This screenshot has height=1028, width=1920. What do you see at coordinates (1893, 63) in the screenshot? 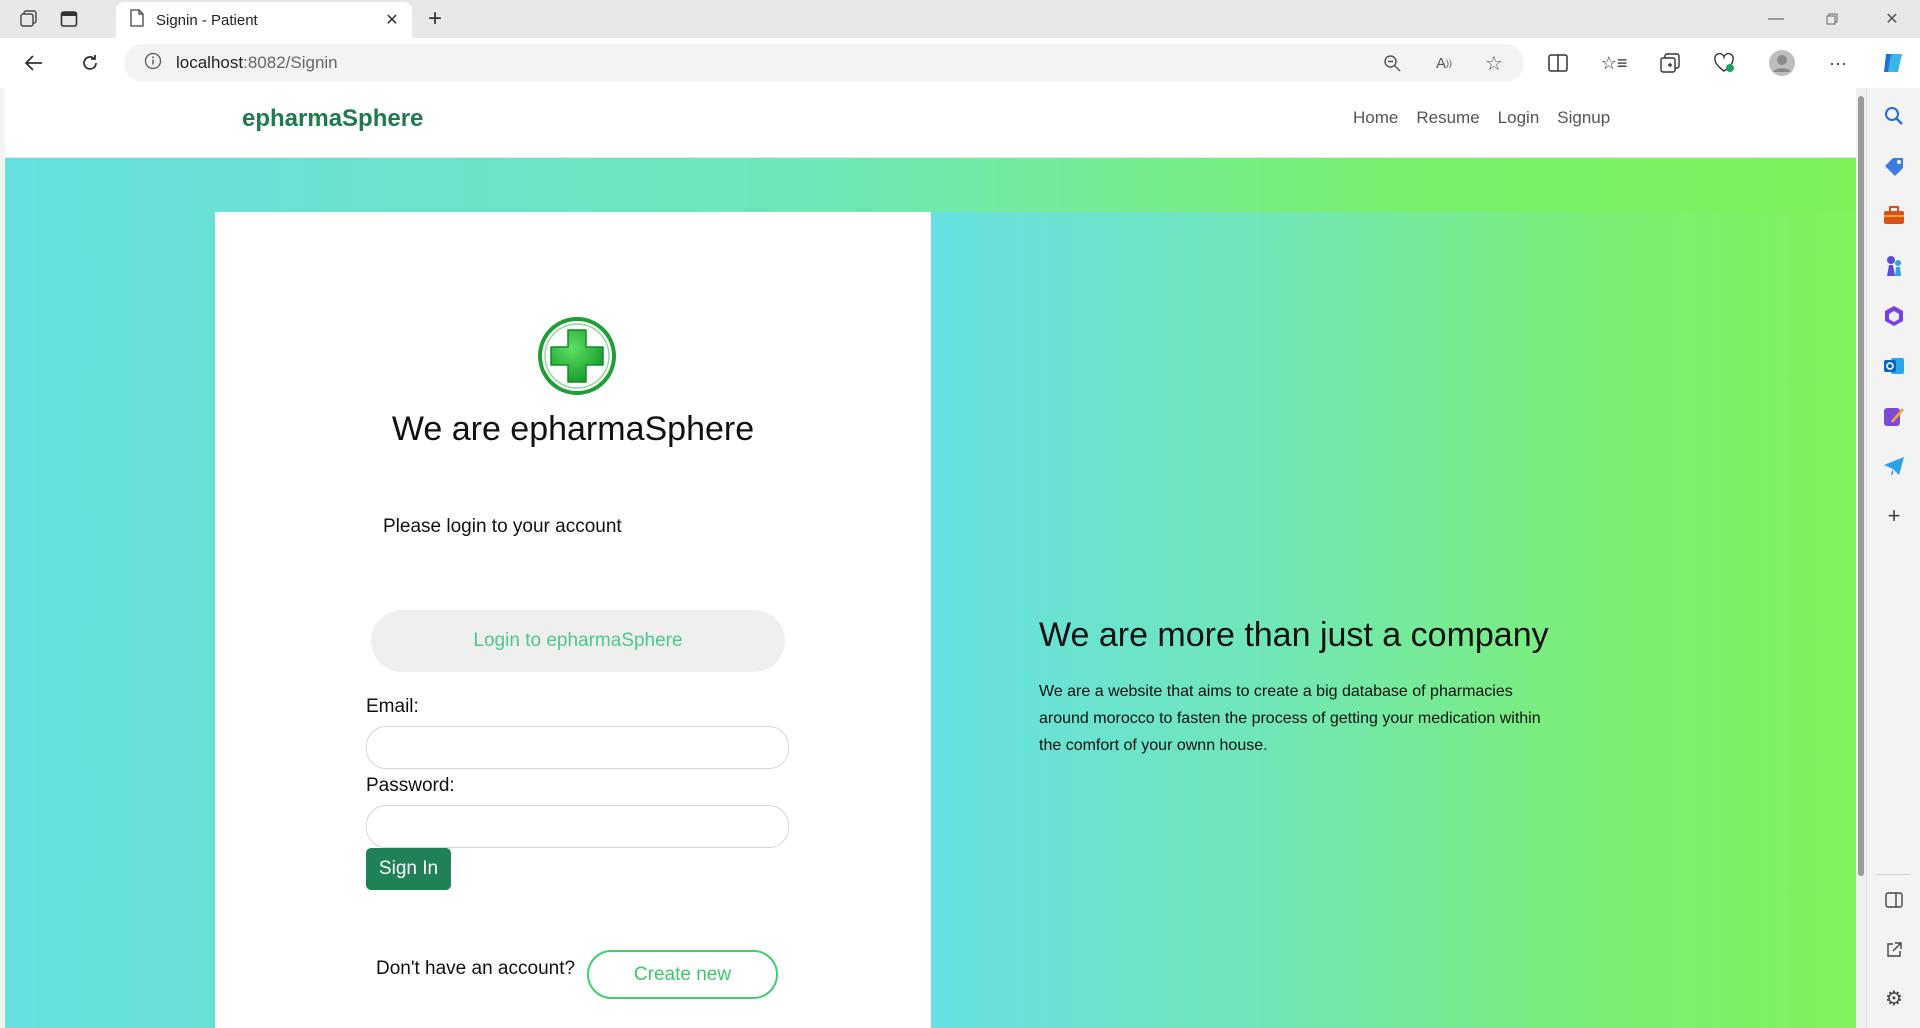
I see `copilot-icon` at bounding box center [1893, 63].